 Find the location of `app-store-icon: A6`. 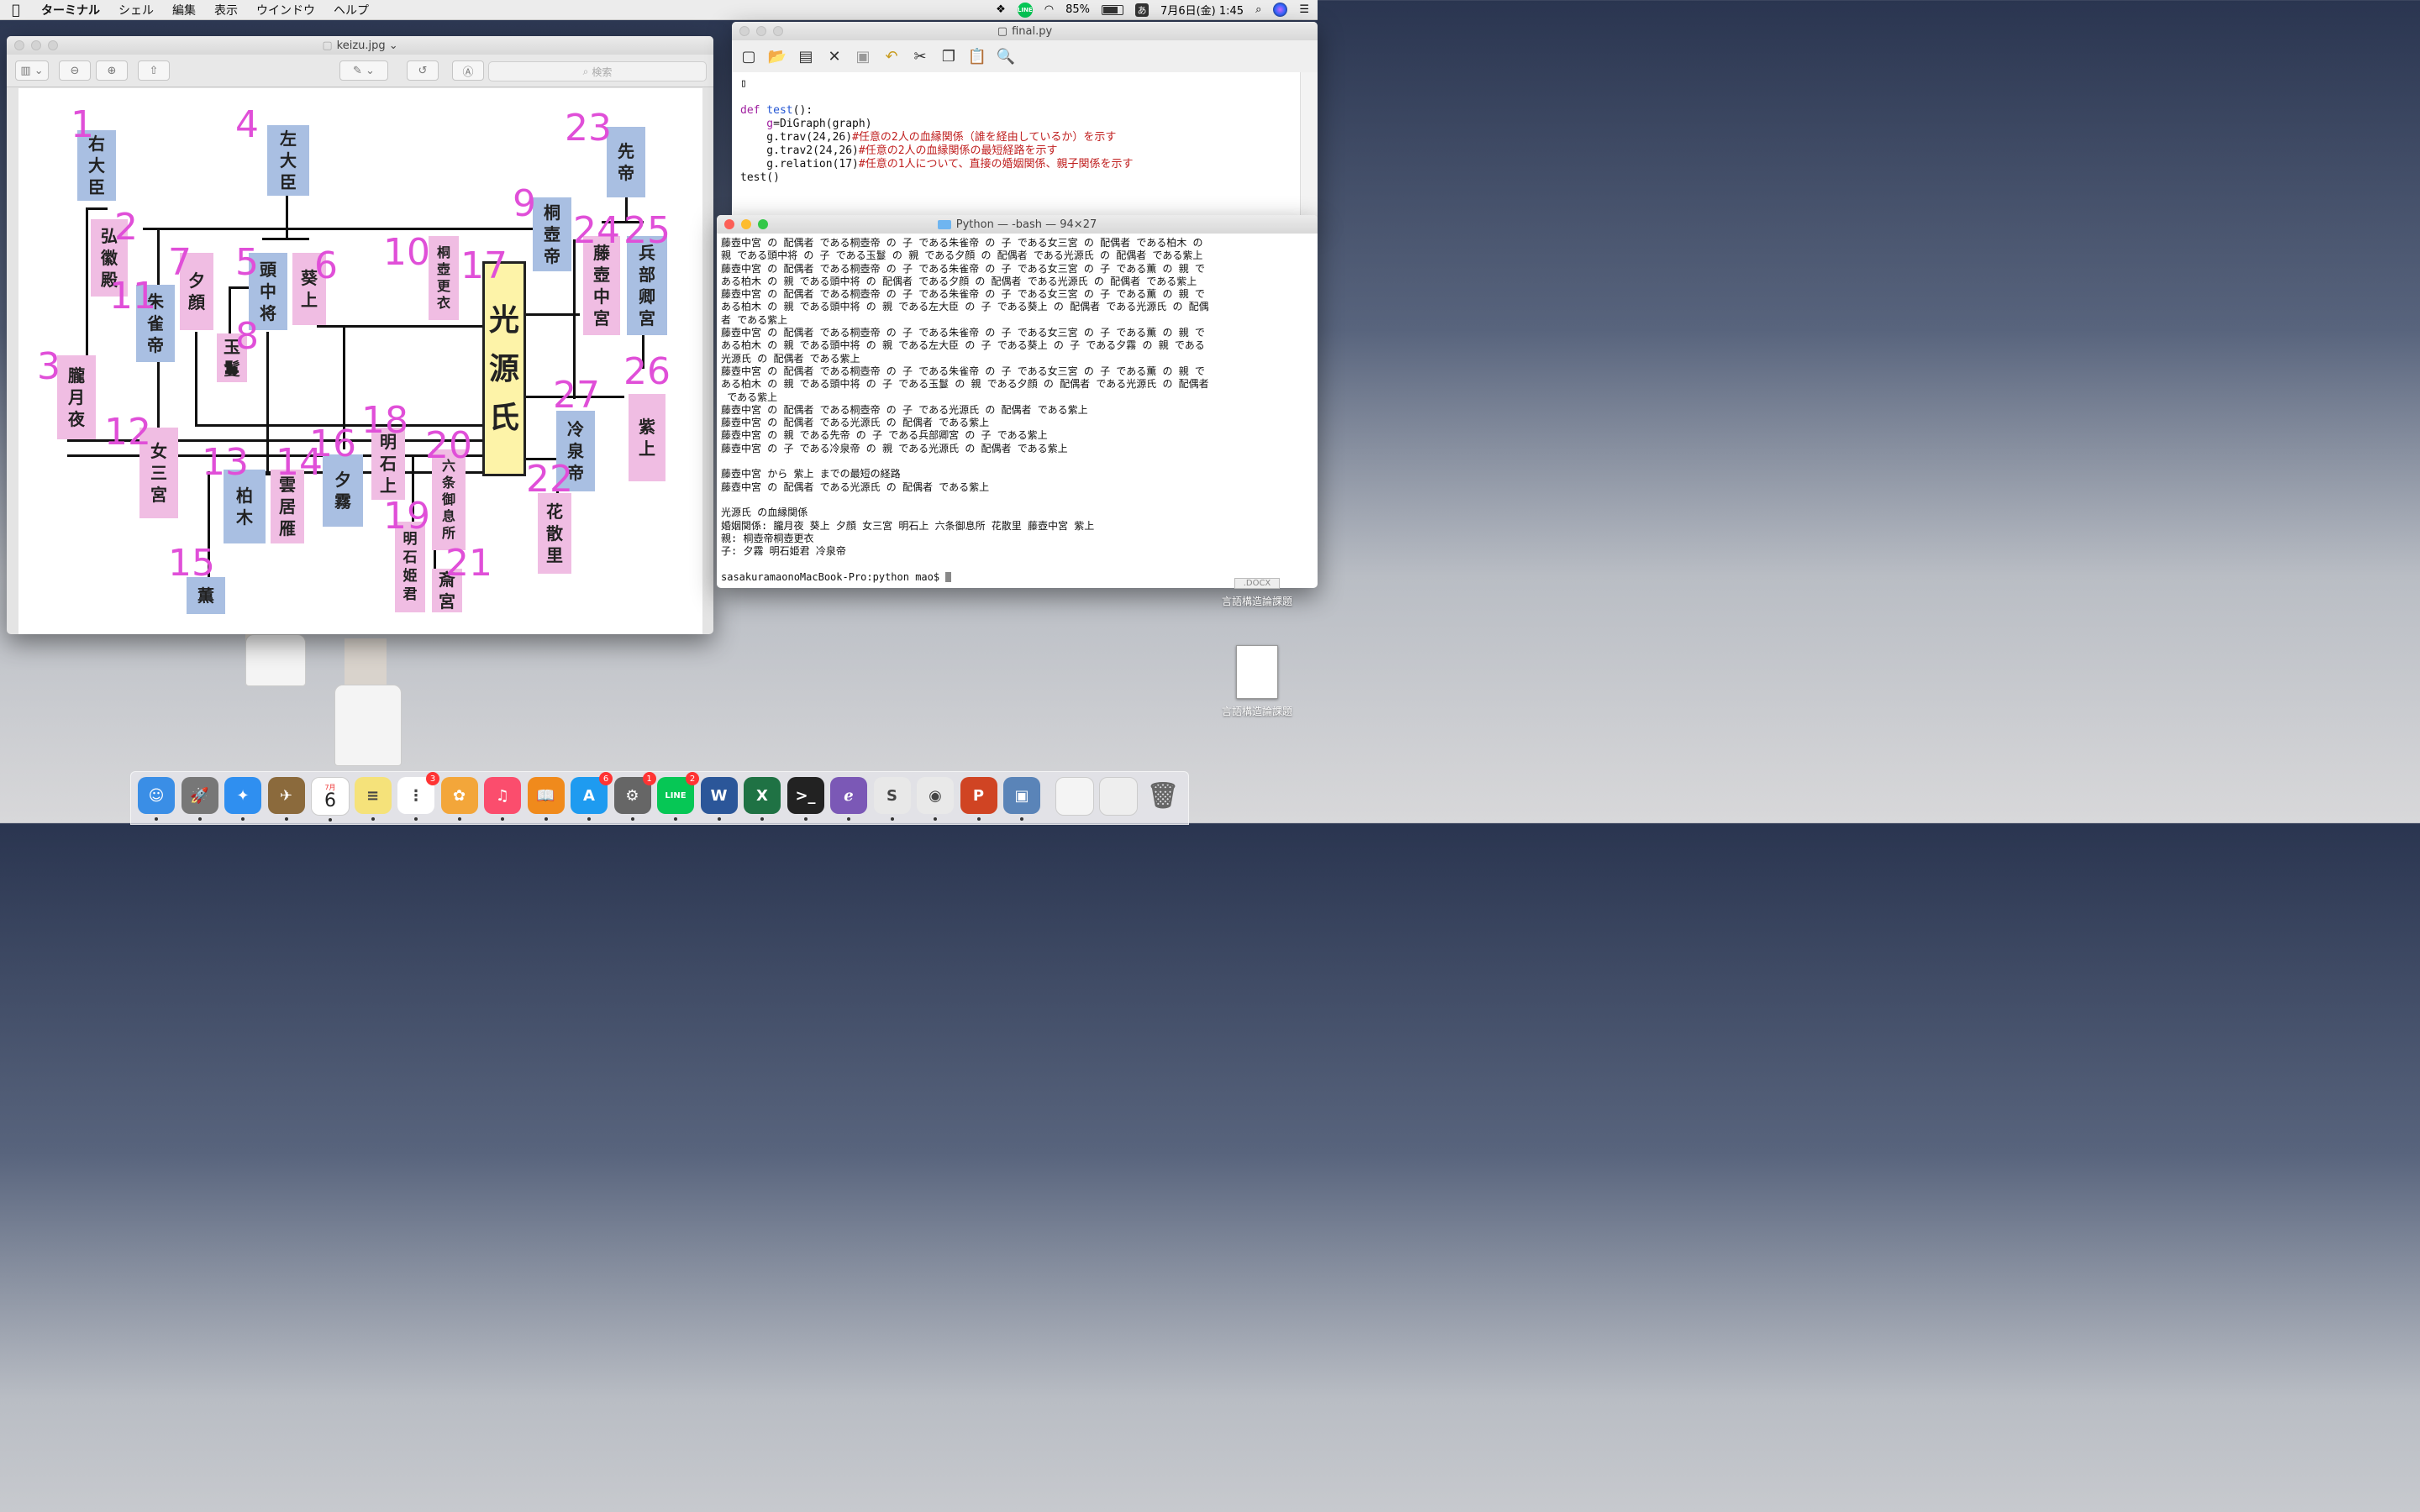

app-store-icon: A6 is located at coordinates (592, 796).